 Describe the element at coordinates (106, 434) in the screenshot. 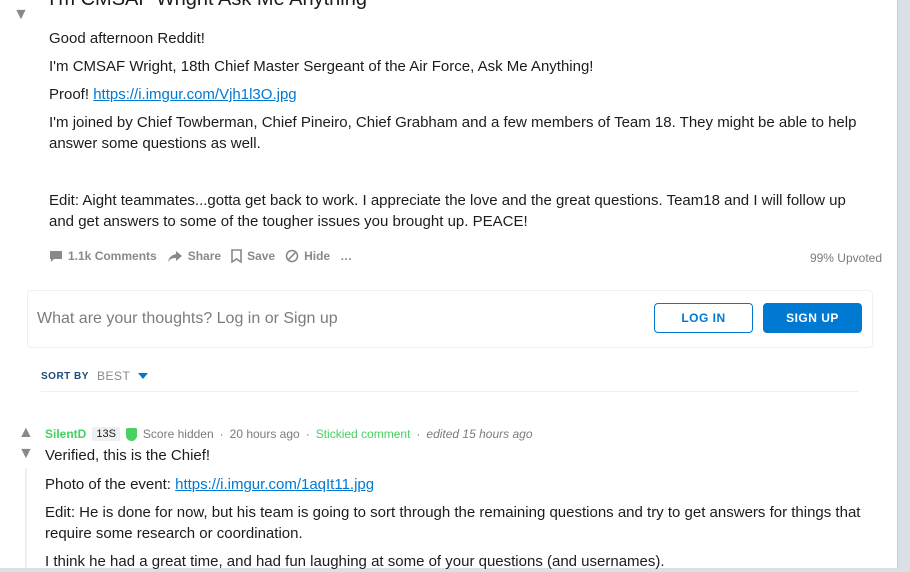

I see `user-flair: 13S` at that location.